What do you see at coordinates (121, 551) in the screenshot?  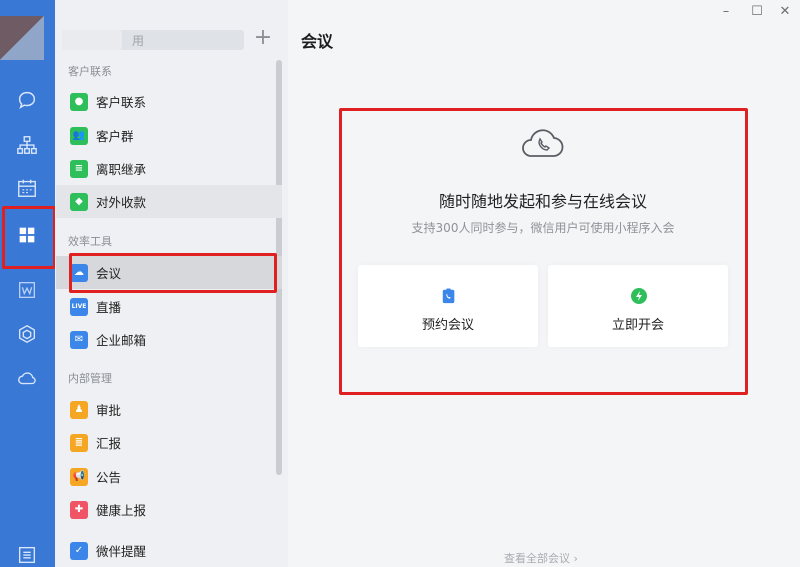 I see `app-item-label: 微伴提醒` at bounding box center [121, 551].